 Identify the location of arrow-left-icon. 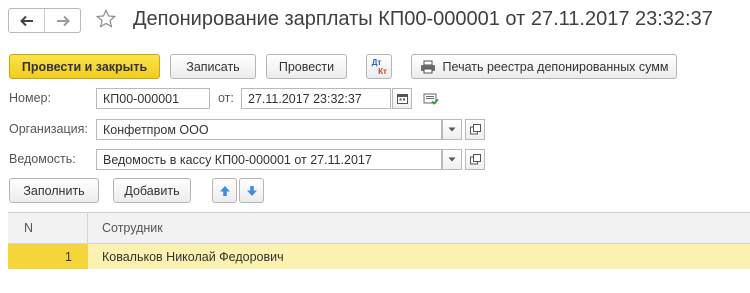
(26, 20).